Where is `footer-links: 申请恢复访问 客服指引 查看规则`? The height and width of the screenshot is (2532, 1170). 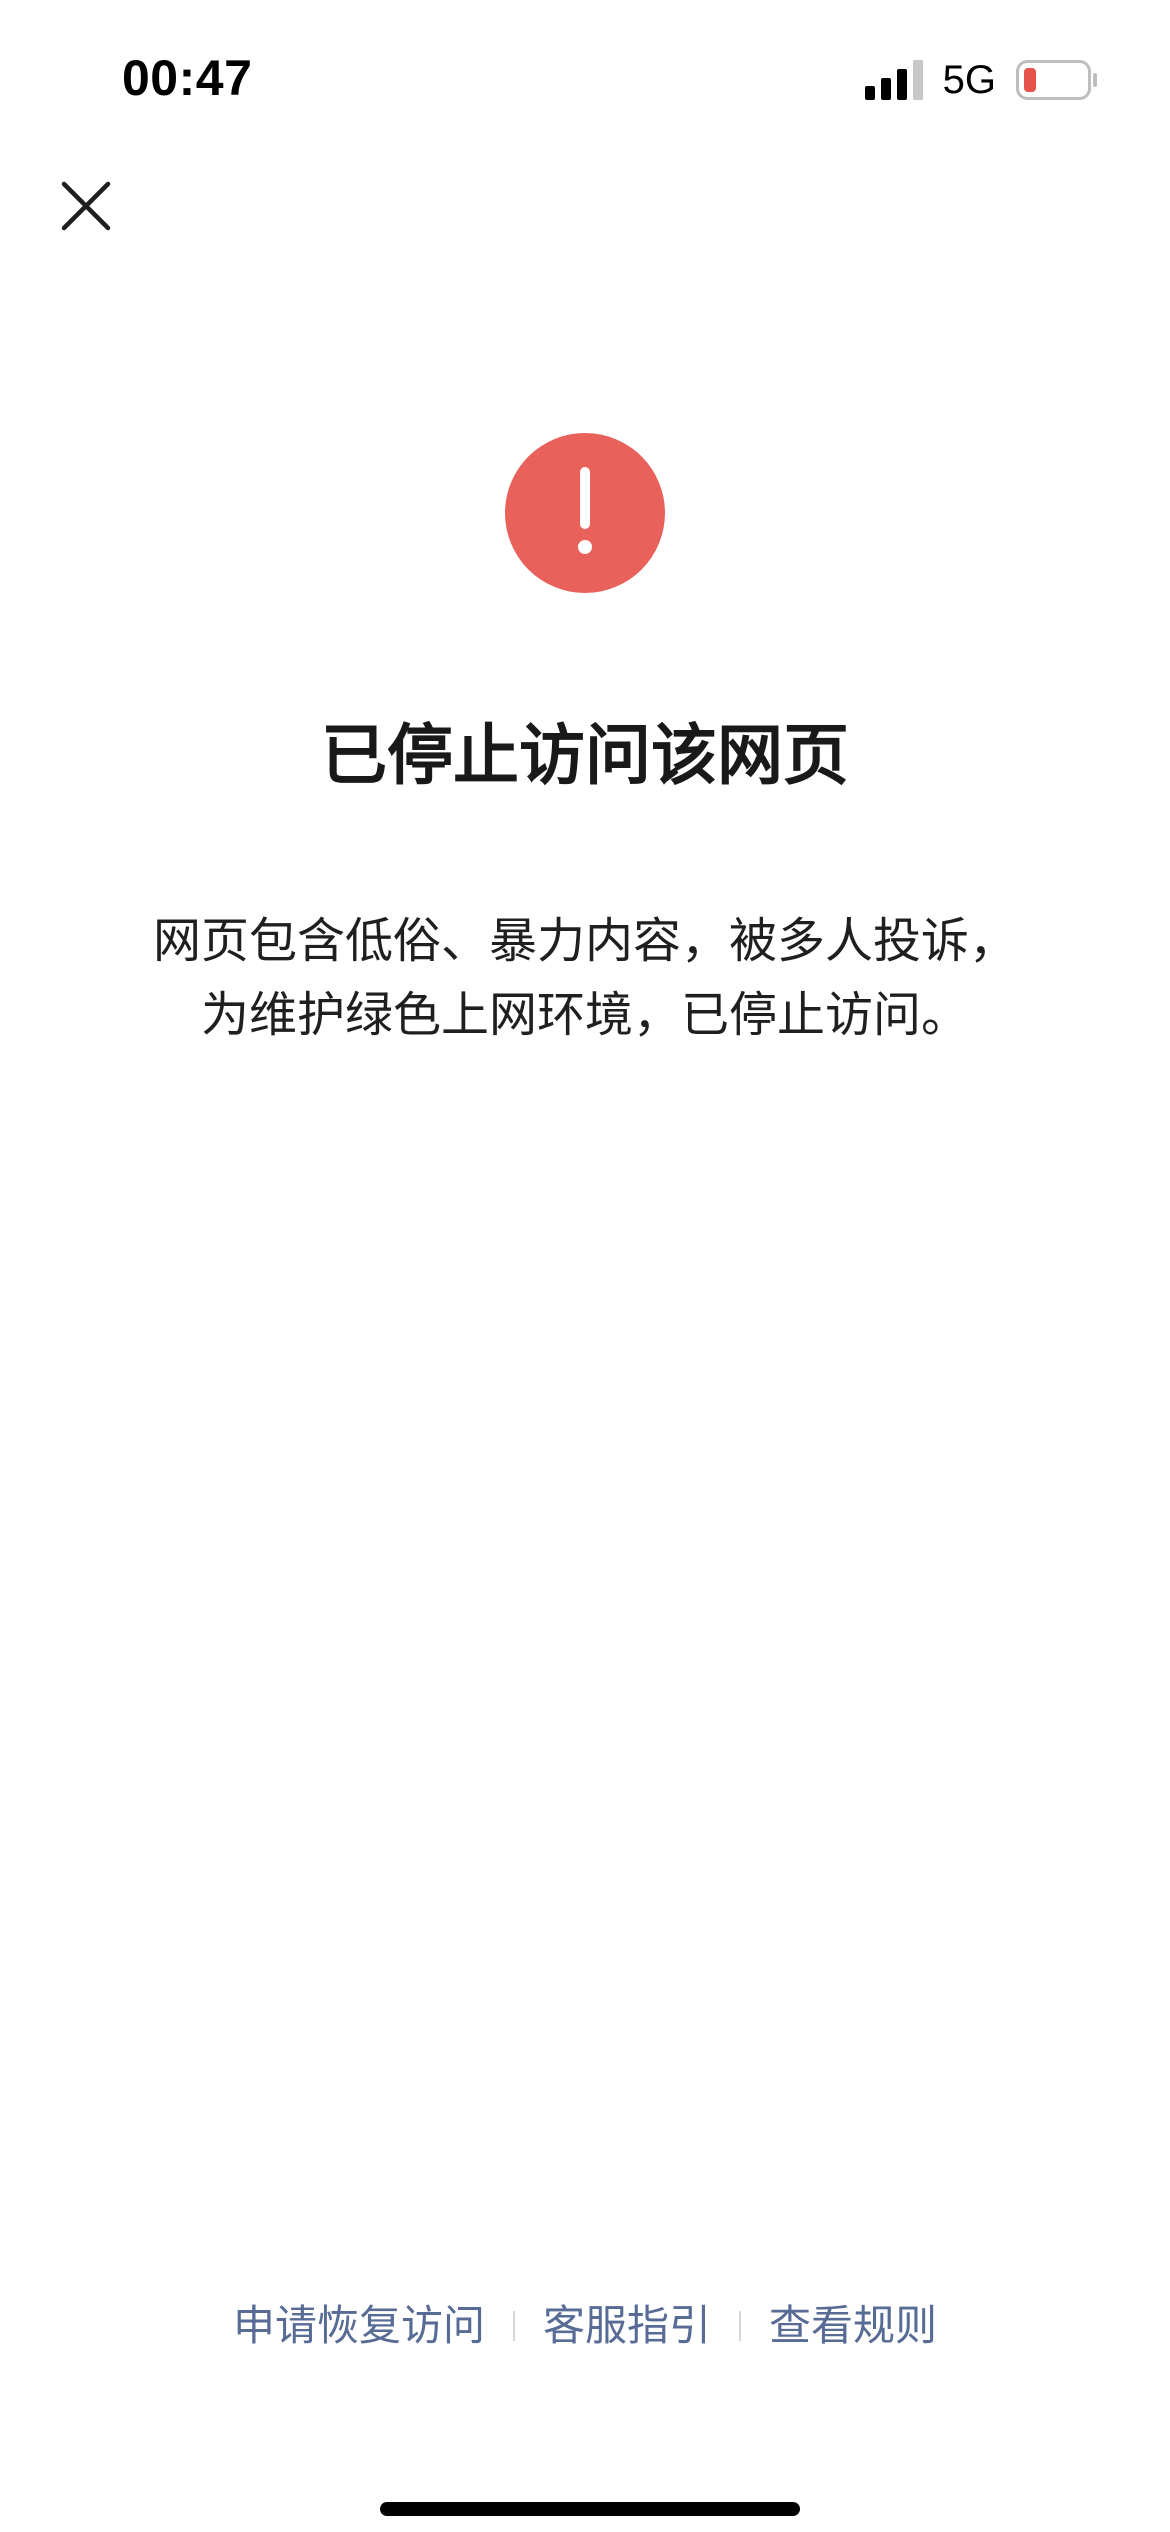
footer-links: 申请恢复访问 客服指引 查看规则 is located at coordinates (585, 2326).